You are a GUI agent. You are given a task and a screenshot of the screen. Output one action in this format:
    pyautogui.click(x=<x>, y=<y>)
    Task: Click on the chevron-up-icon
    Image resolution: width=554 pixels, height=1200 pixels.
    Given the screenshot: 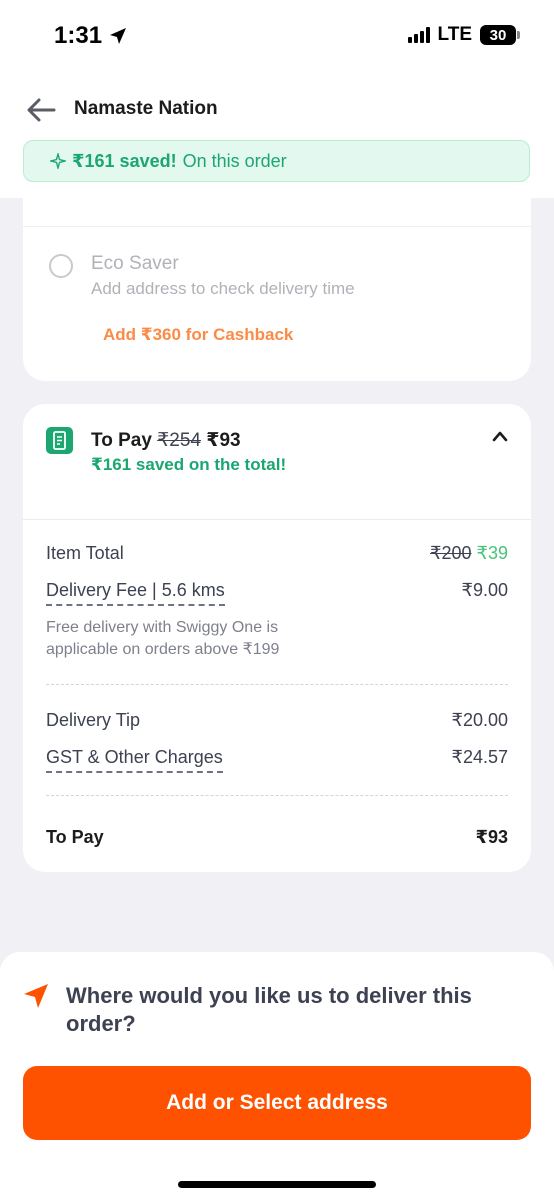 What is the action you would take?
    pyautogui.click(x=500, y=436)
    